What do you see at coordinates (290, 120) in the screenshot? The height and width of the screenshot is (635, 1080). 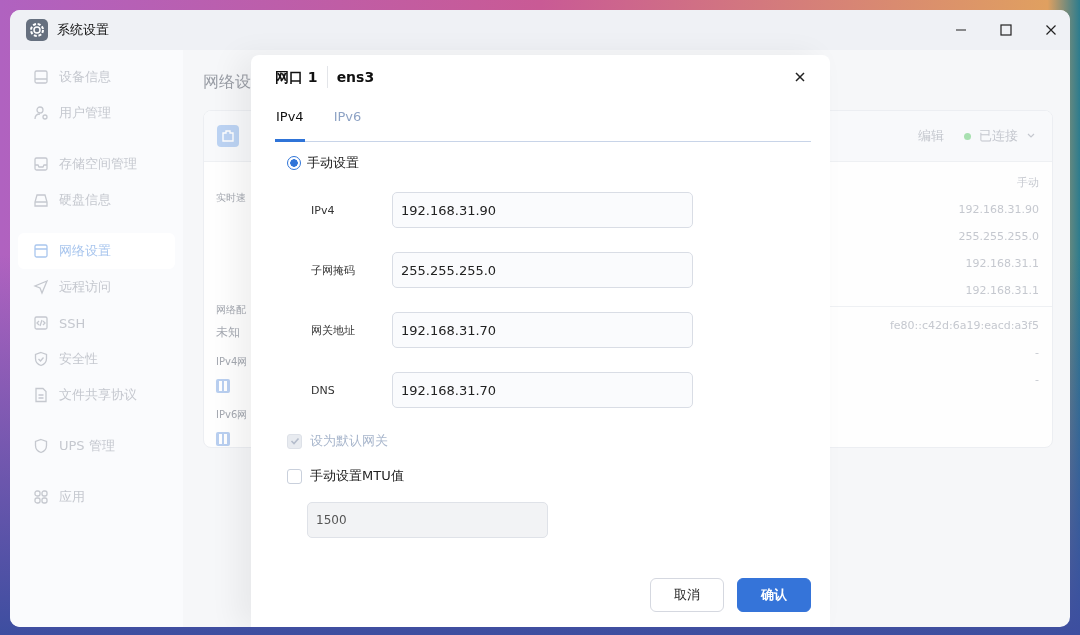 I see `tab: IPv4` at bounding box center [290, 120].